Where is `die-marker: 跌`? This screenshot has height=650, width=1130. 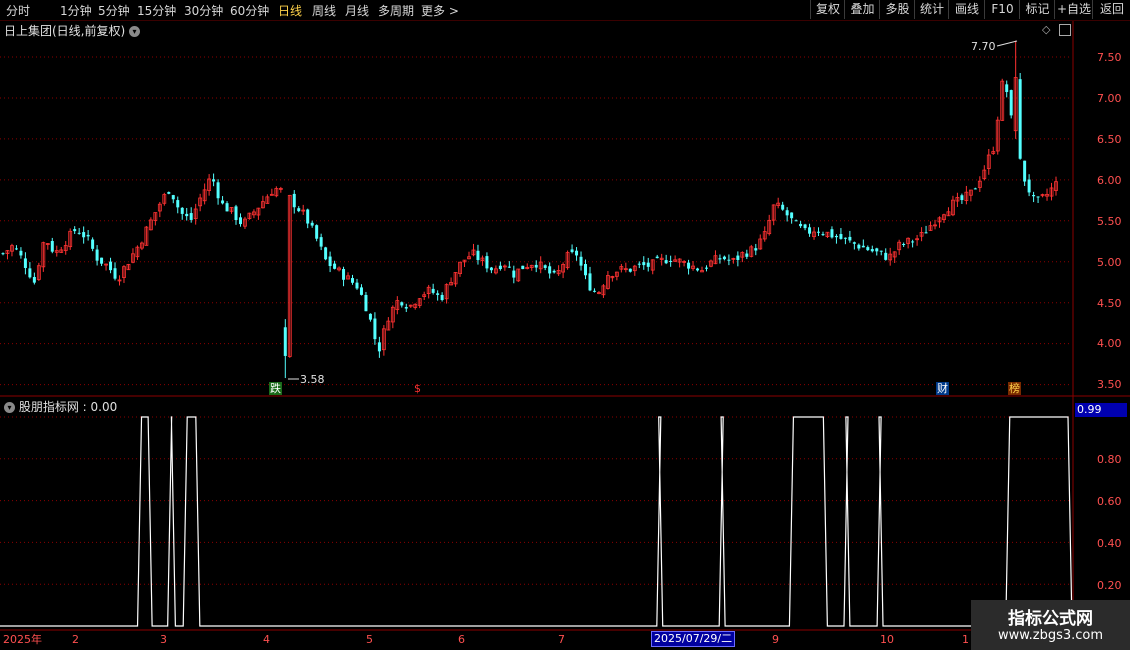
die-marker: 跌 is located at coordinates (275, 388).